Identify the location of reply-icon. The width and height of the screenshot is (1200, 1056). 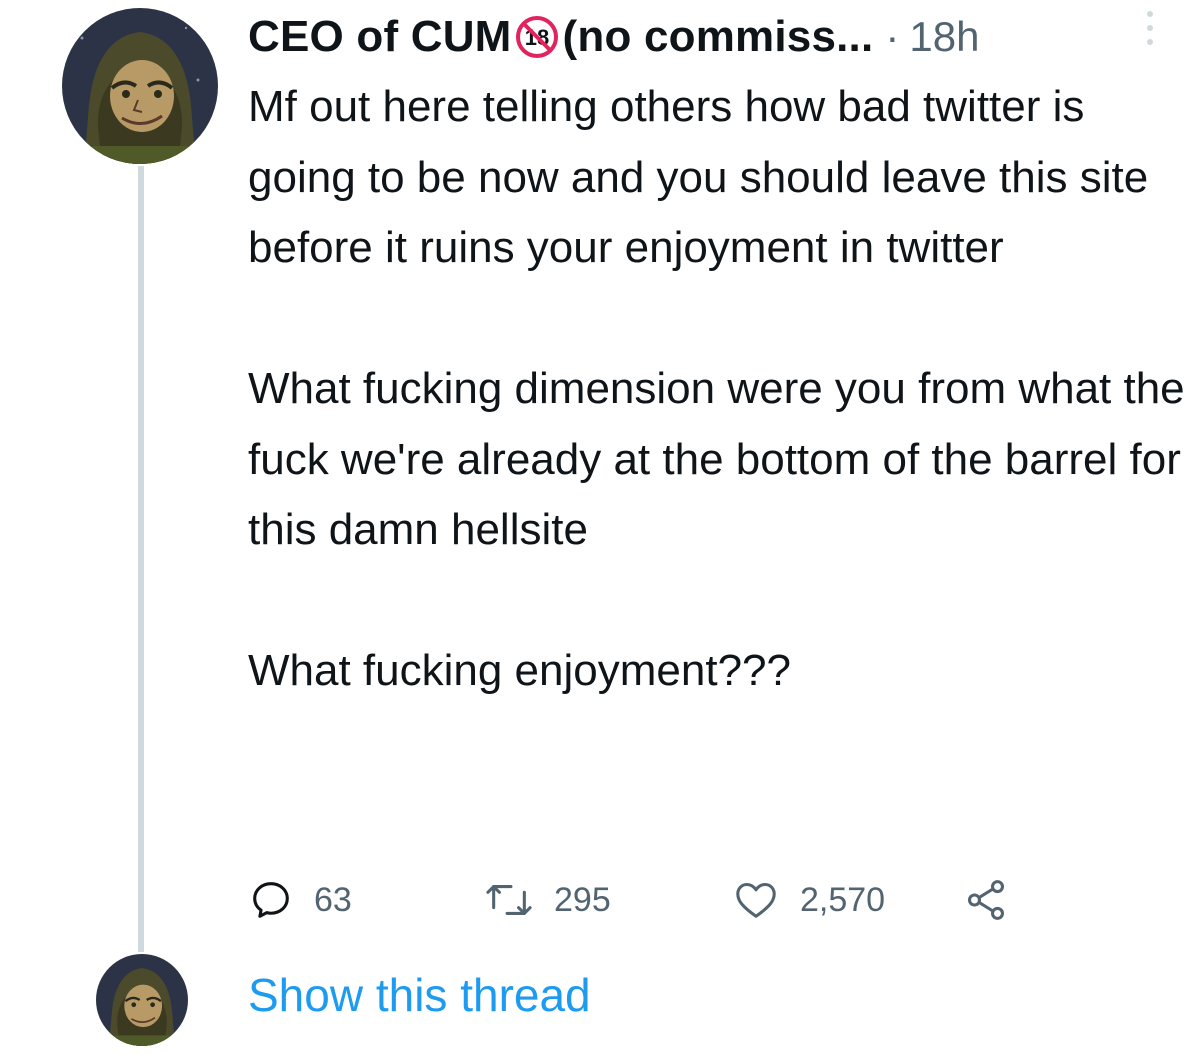
(271, 900).